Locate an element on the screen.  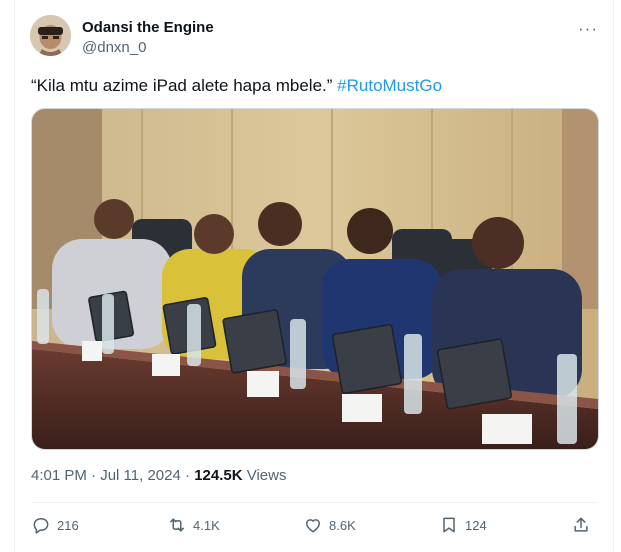
more-icon: ··· is located at coordinates (588, 29).